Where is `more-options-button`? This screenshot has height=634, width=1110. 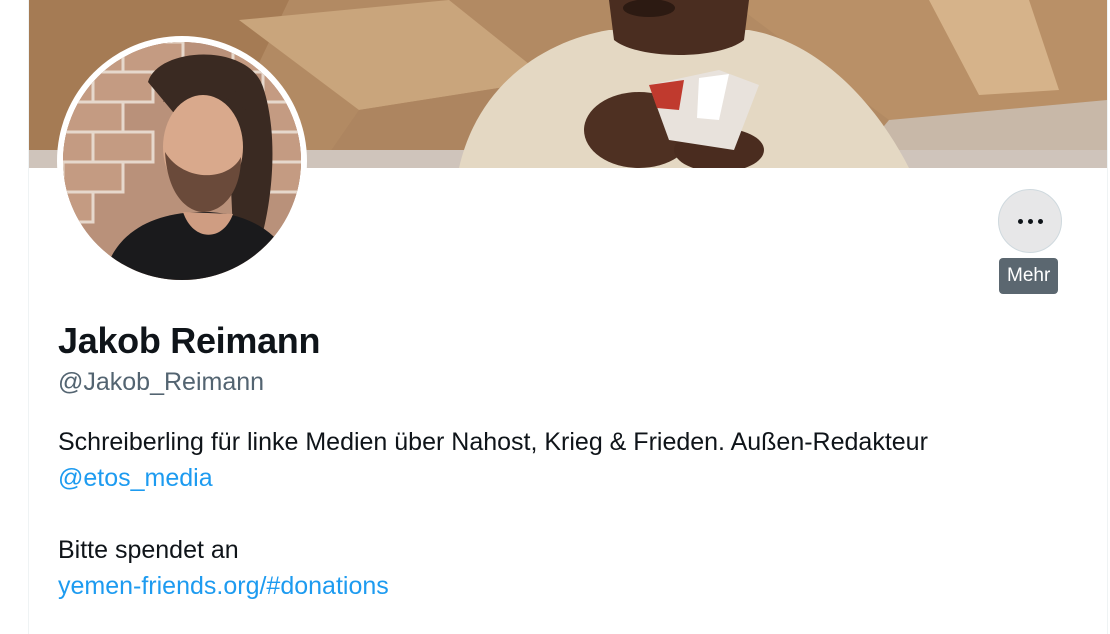 more-options-button is located at coordinates (1030, 221).